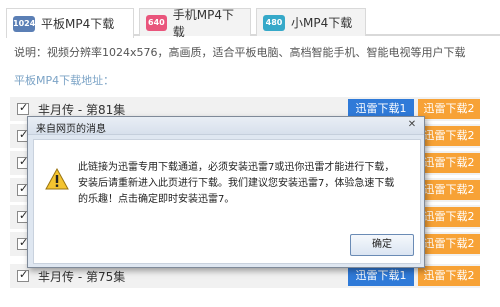 The image size is (500, 307). I want to click on tab-small-mp4: 480 小MP4下载, so click(311, 22).